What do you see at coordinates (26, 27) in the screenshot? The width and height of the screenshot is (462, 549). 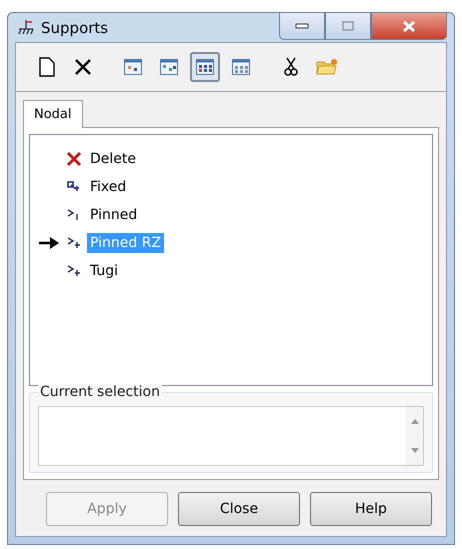 I see `support-icon` at bounding box center [26, 27].